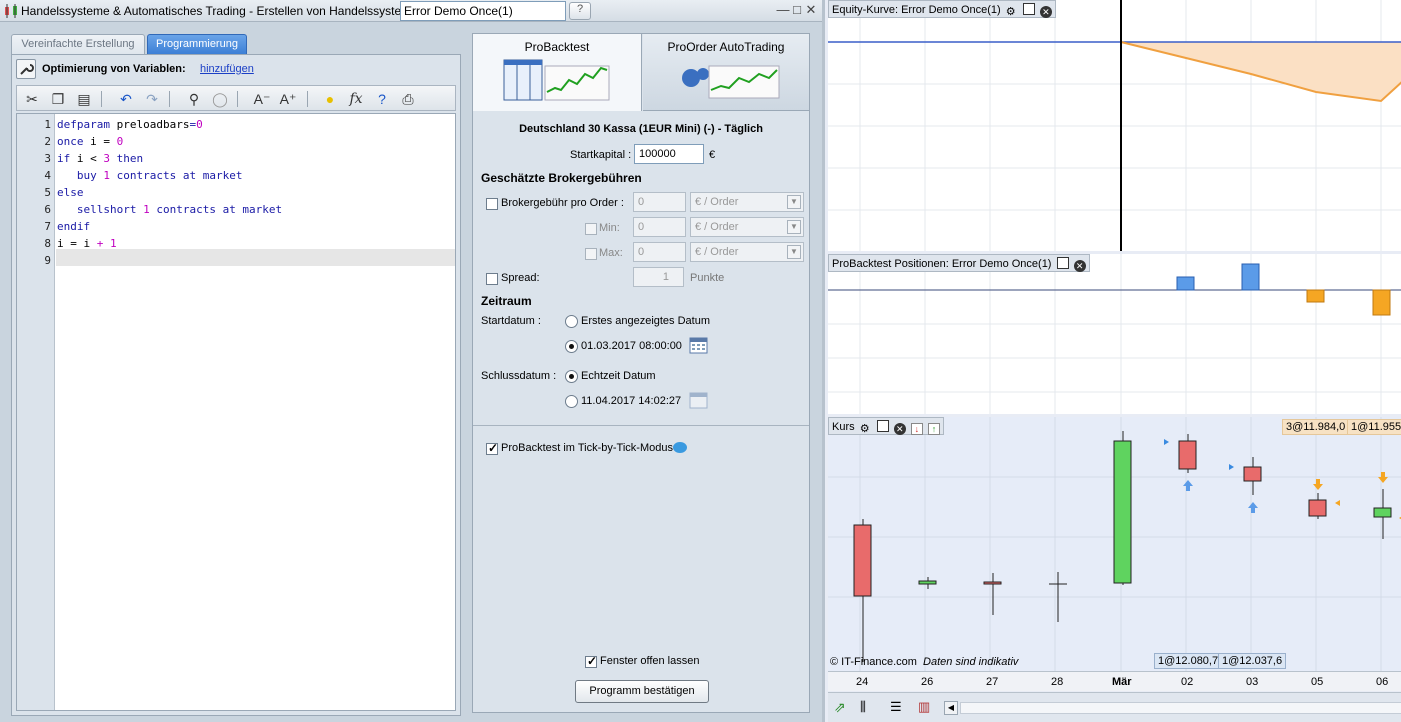 Image resolution: width=1401 pixels, height=722 pixels. Describe the element at coordinates (520, 278) in the screenshot. I see `spread-label: Spread:` at that location.